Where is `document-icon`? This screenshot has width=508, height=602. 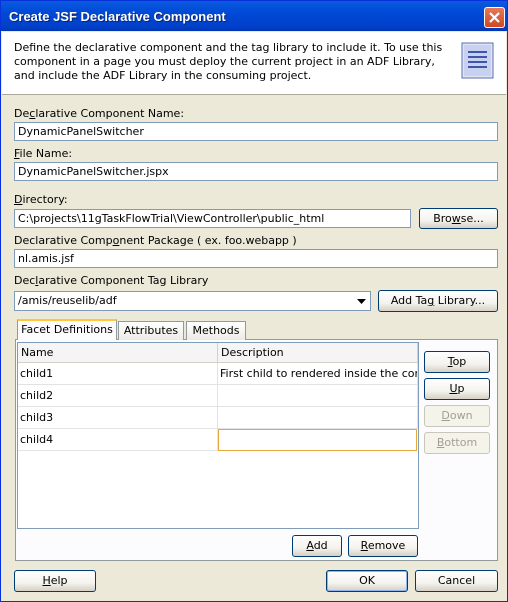 document-icon is located at coordinates (477, 60).